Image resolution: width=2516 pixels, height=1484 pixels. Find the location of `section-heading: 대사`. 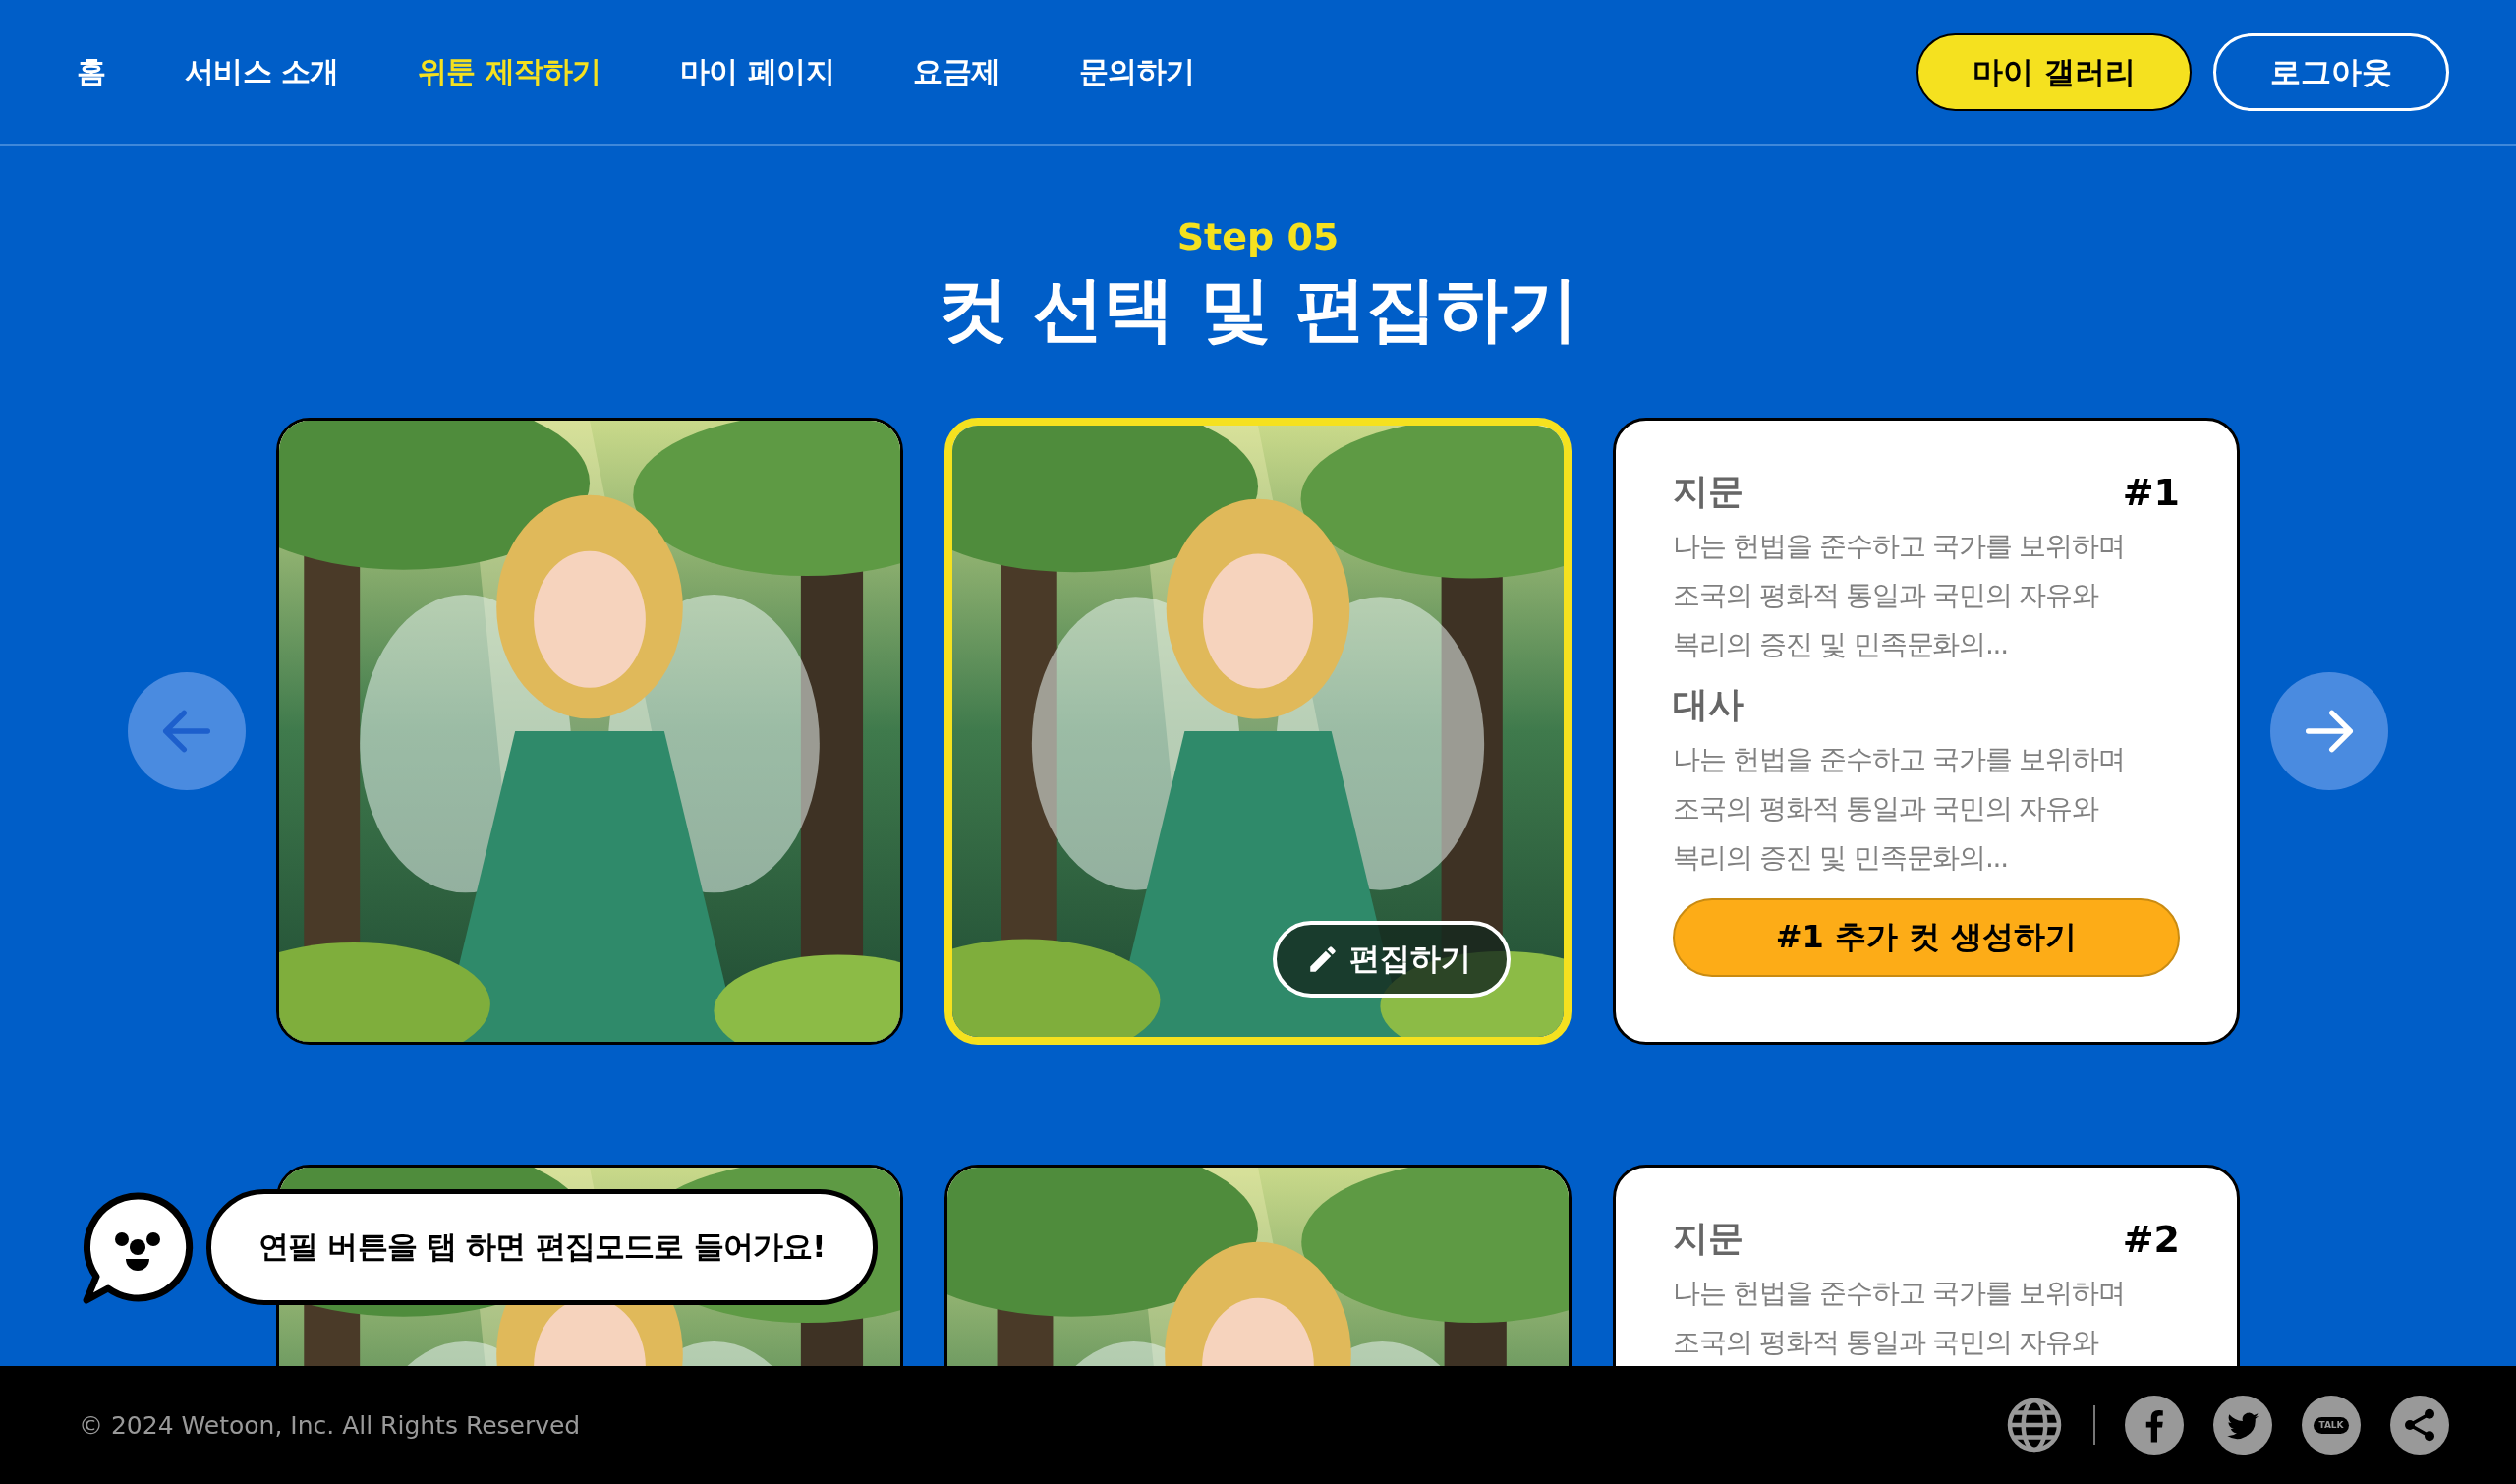

section-heading: 대사 is located at coordinates (1708, 704).